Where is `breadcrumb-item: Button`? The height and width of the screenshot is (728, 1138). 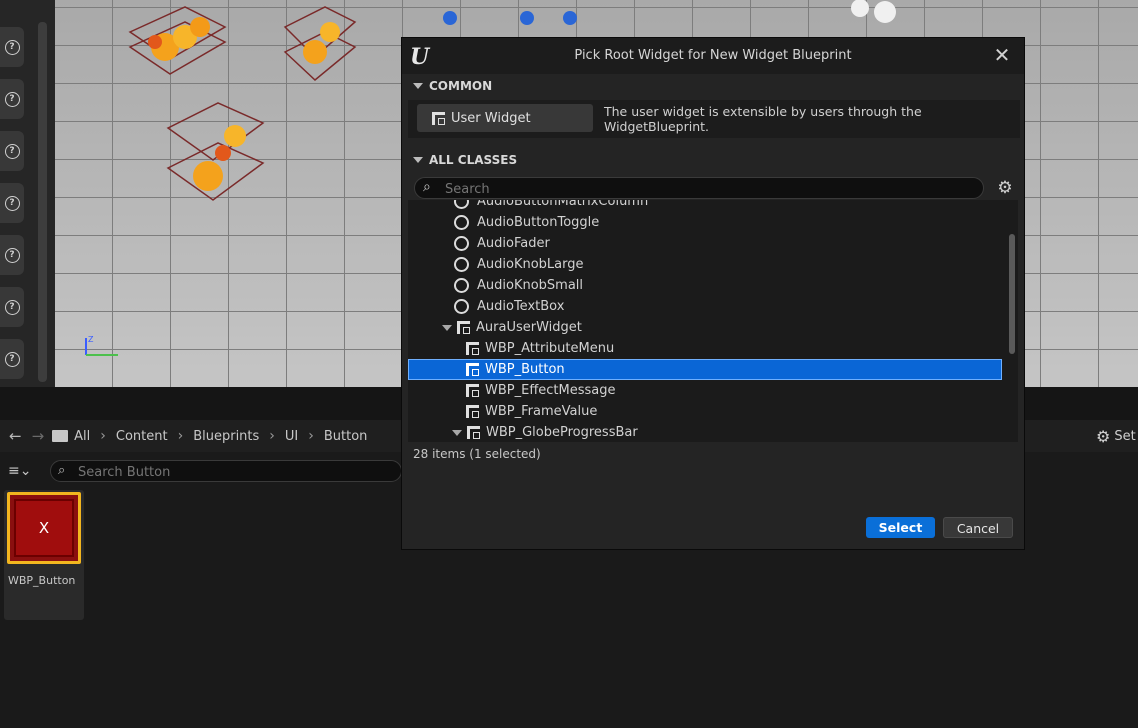 breadcrumb-item: Button is located at coordinates (346, 436).